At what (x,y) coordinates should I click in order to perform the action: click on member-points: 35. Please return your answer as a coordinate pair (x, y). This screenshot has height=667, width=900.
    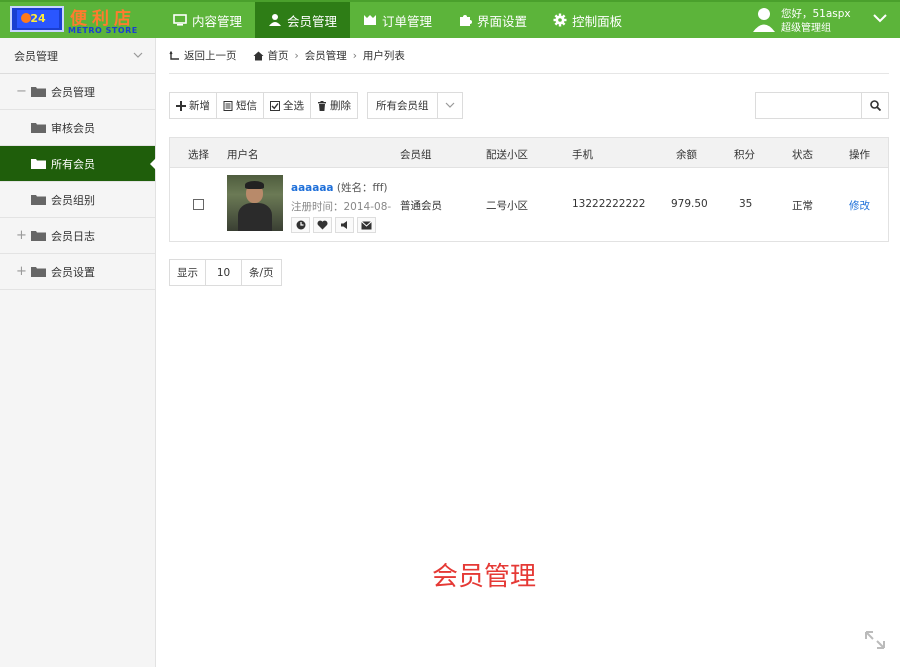
    Looking at the image, I should click on (746, 204).